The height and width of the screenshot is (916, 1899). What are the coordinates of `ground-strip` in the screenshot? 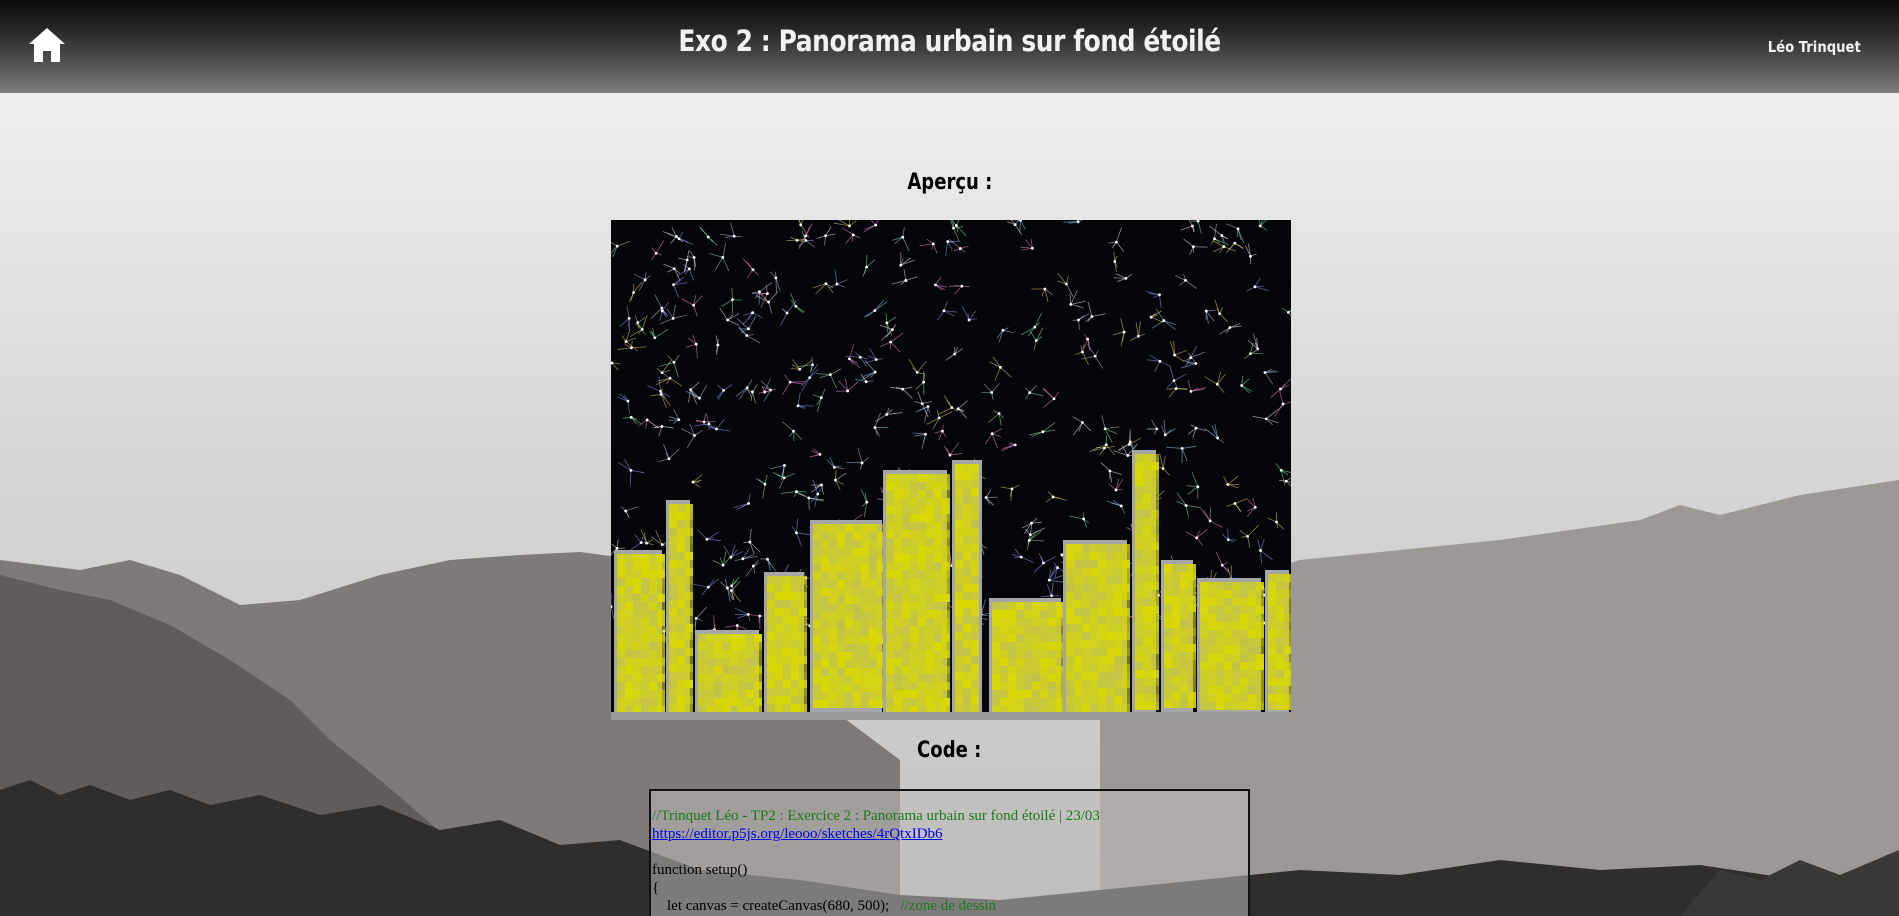 It's located at (951, 716).